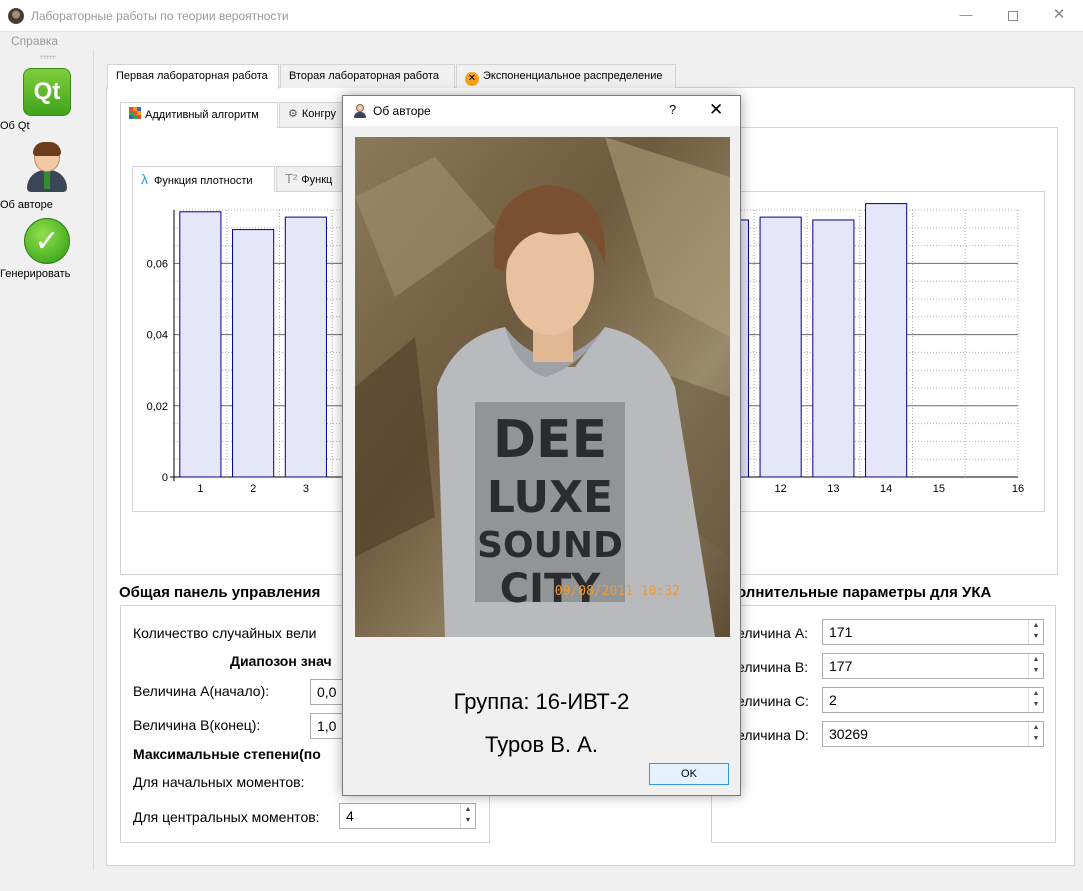  What do you see at coordinates (672, 109) in the screenshot?
I see `help-button: ?` at bounding box center [672, 109].